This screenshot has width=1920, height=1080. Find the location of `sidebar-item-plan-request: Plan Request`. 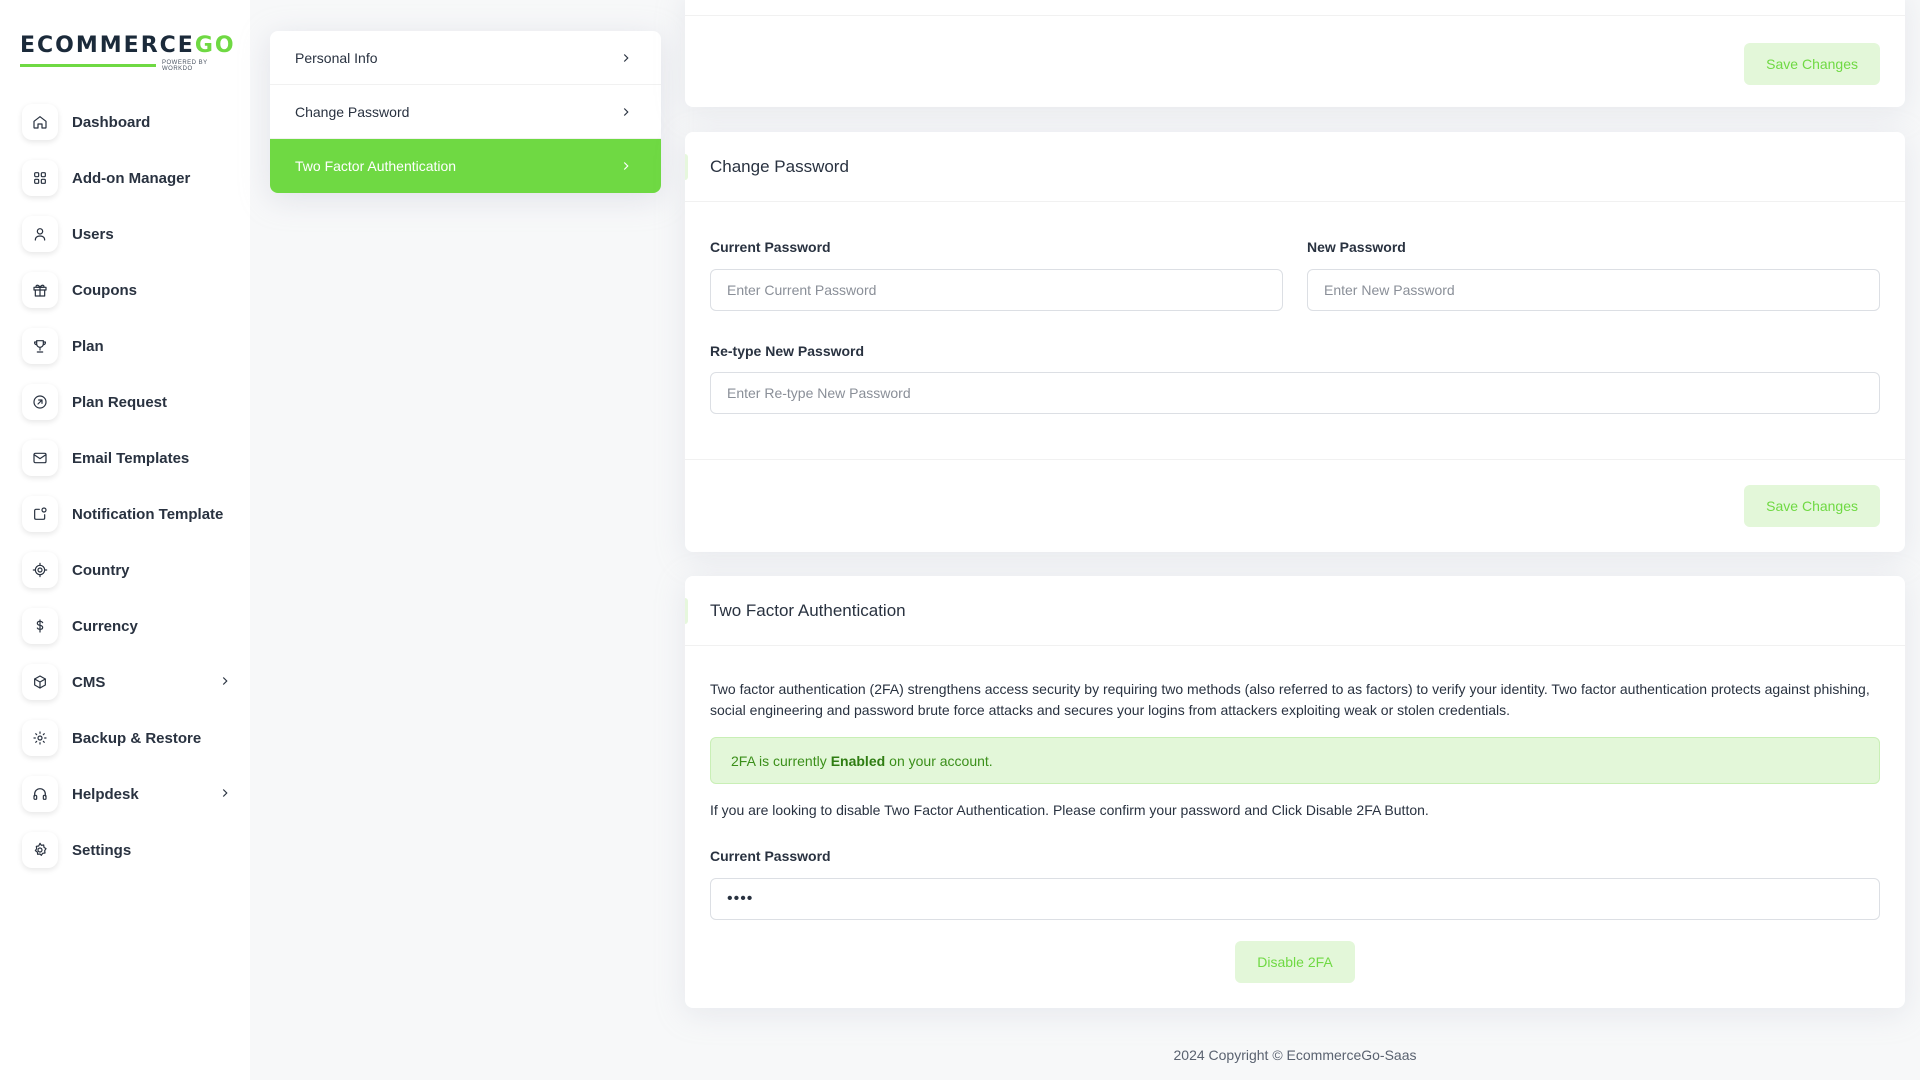

sidebar-item-plan-request: Plan Request is located at coordinates (127, 402).